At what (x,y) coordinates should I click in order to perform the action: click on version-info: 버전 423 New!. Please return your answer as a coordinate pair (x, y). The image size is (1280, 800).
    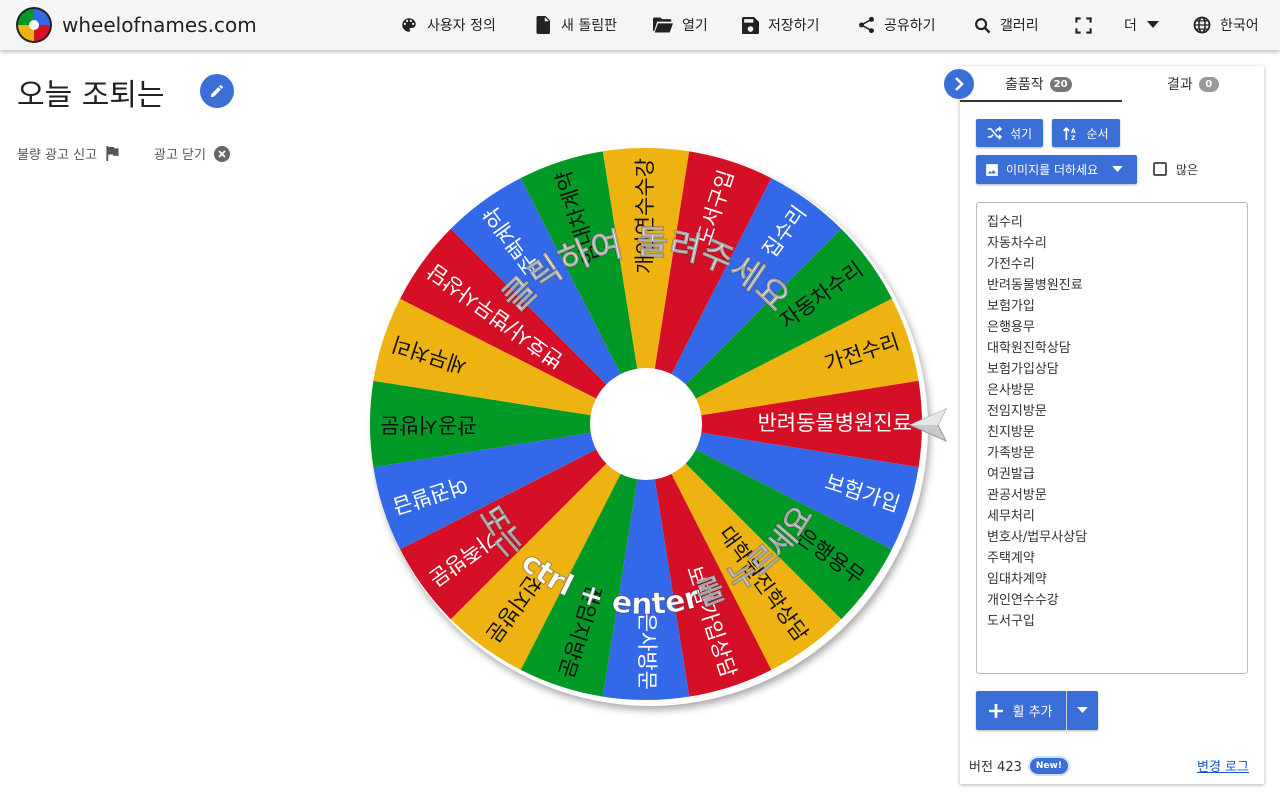
    Looking at the image, I should click on (1018, 765).